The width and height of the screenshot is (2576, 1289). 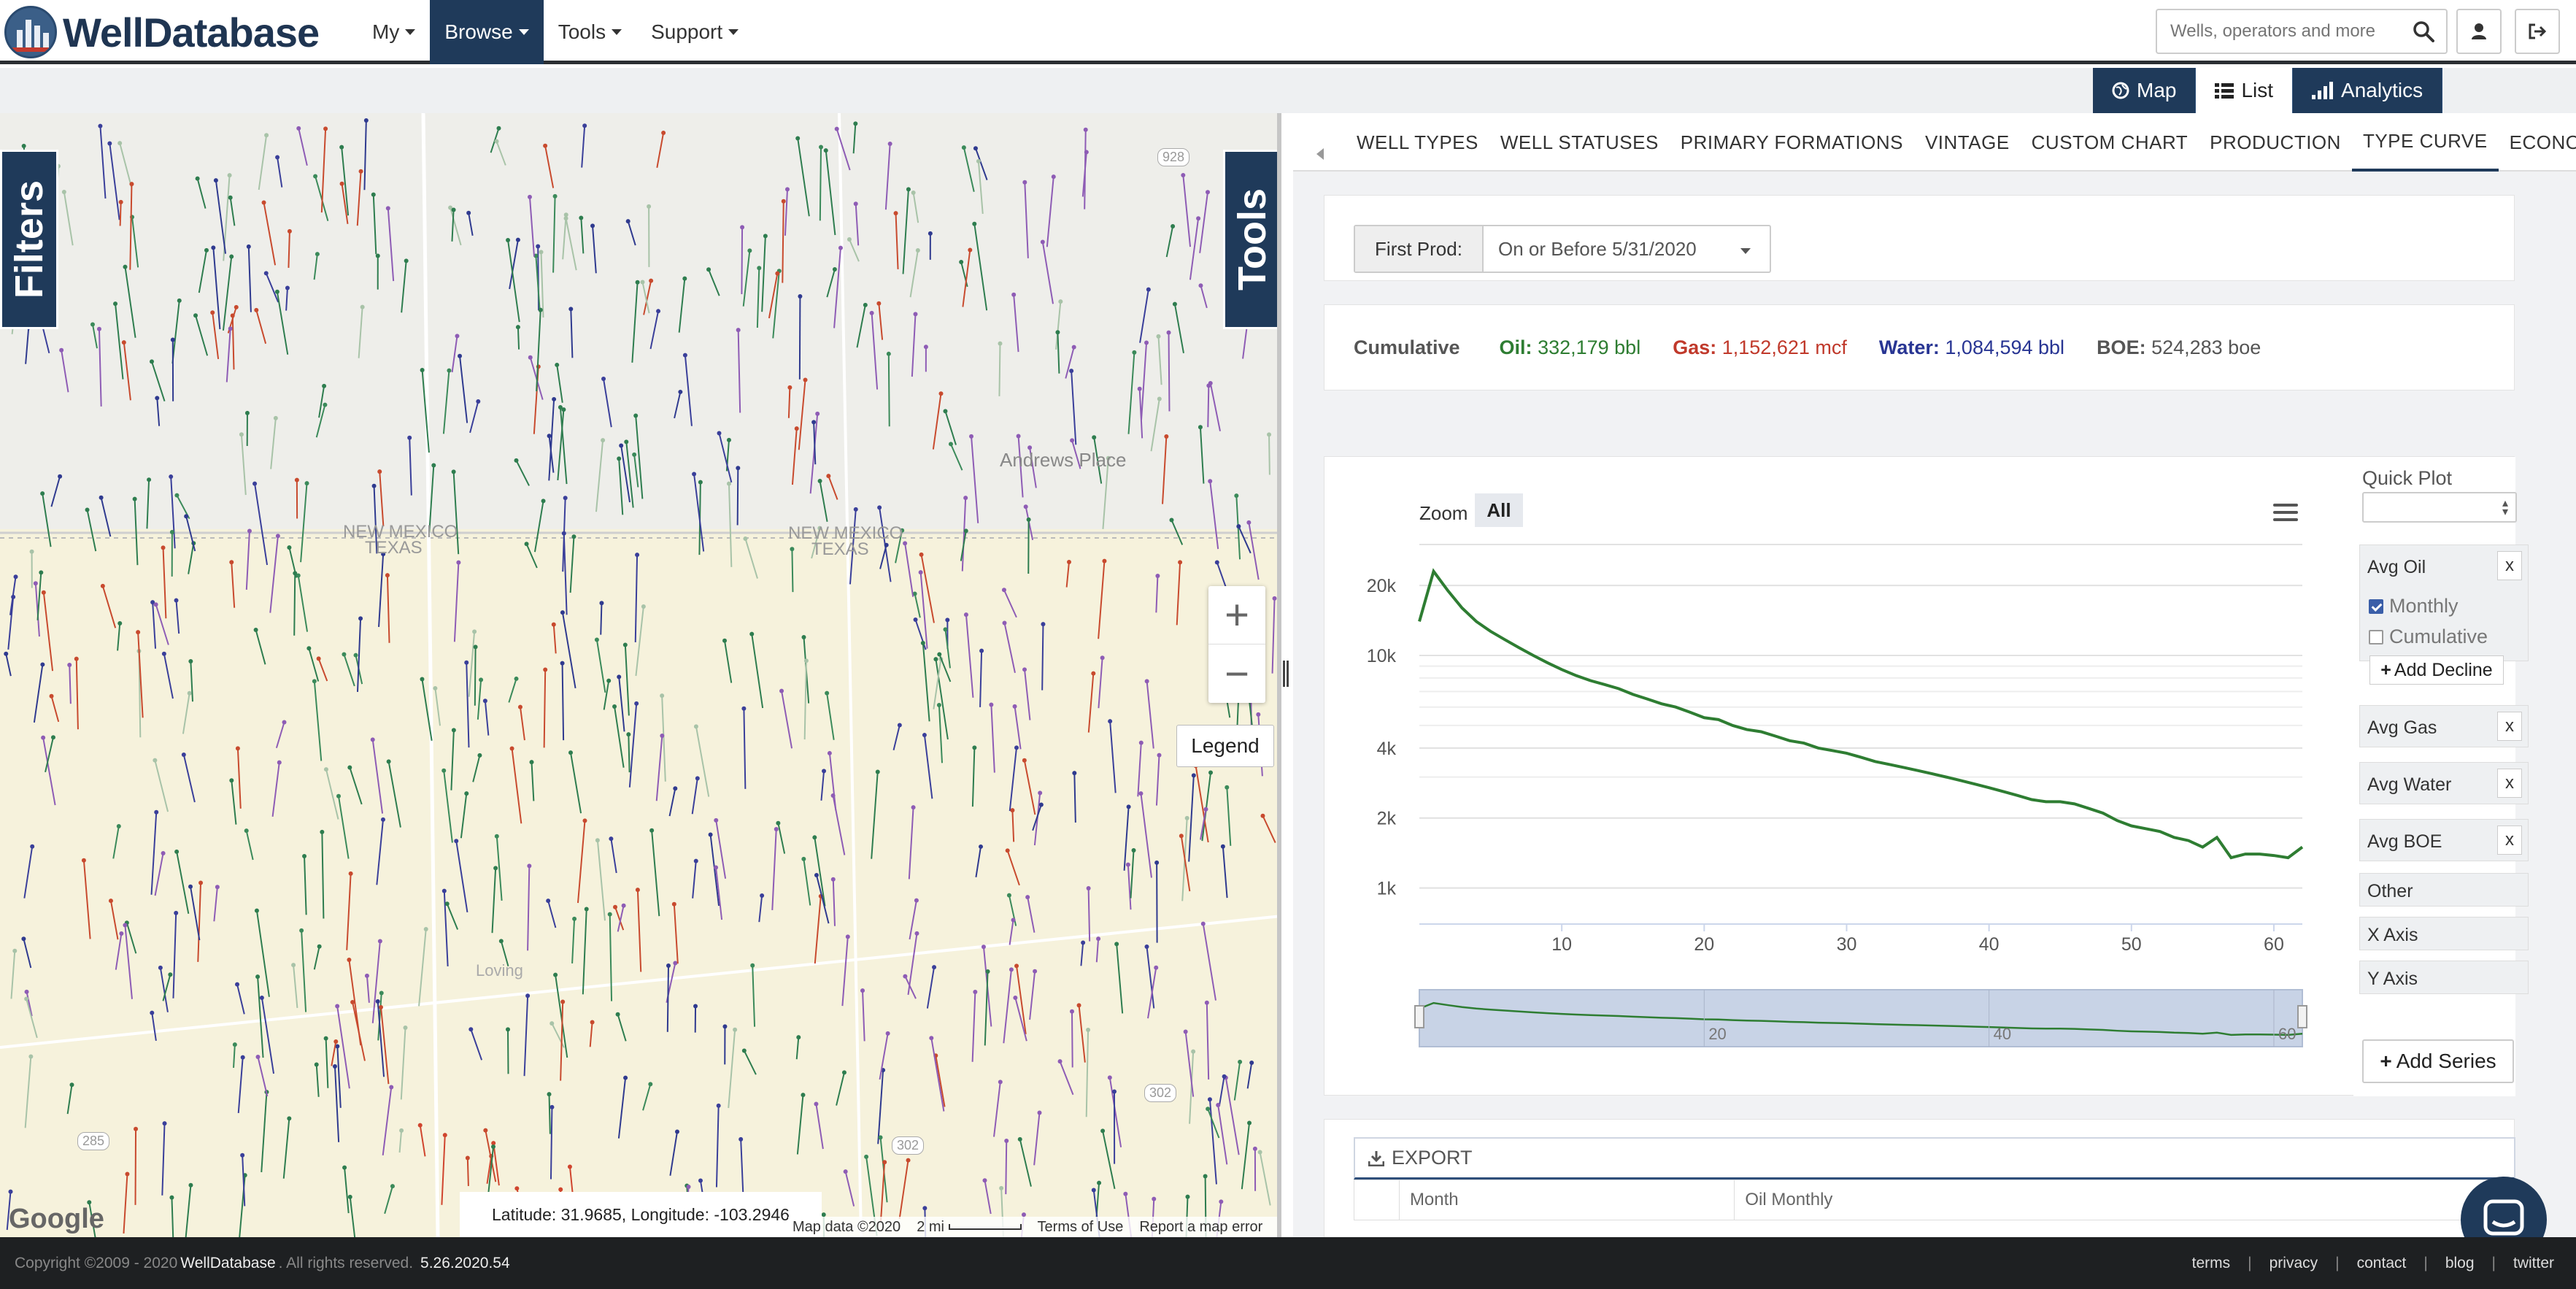 What do you see at coordinates (2436, 670) in the screenshot?
I see `add-decline-button: + Add Decline` at bounding box center [2436, 670].